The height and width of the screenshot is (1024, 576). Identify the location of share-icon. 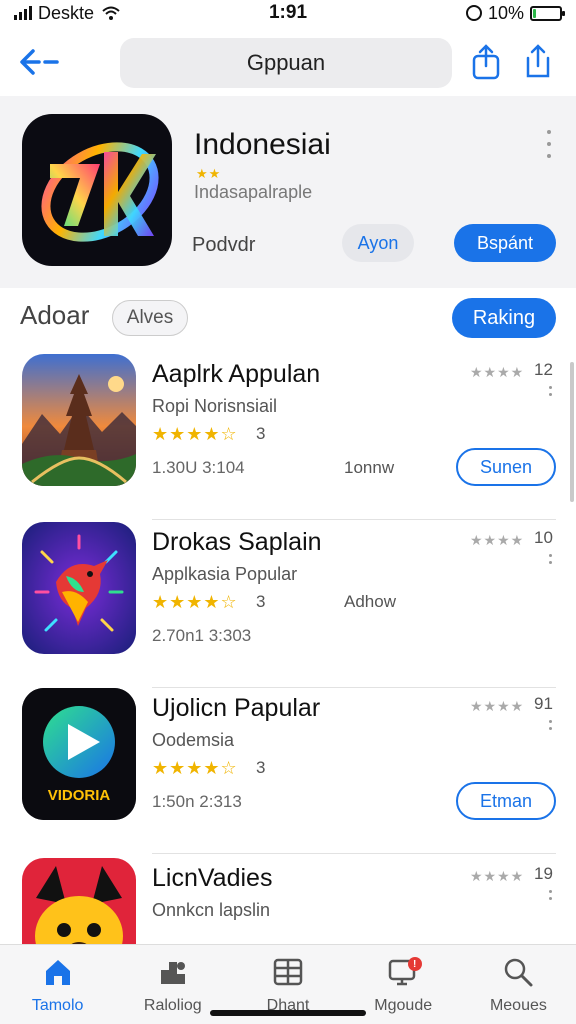
(486, 62).